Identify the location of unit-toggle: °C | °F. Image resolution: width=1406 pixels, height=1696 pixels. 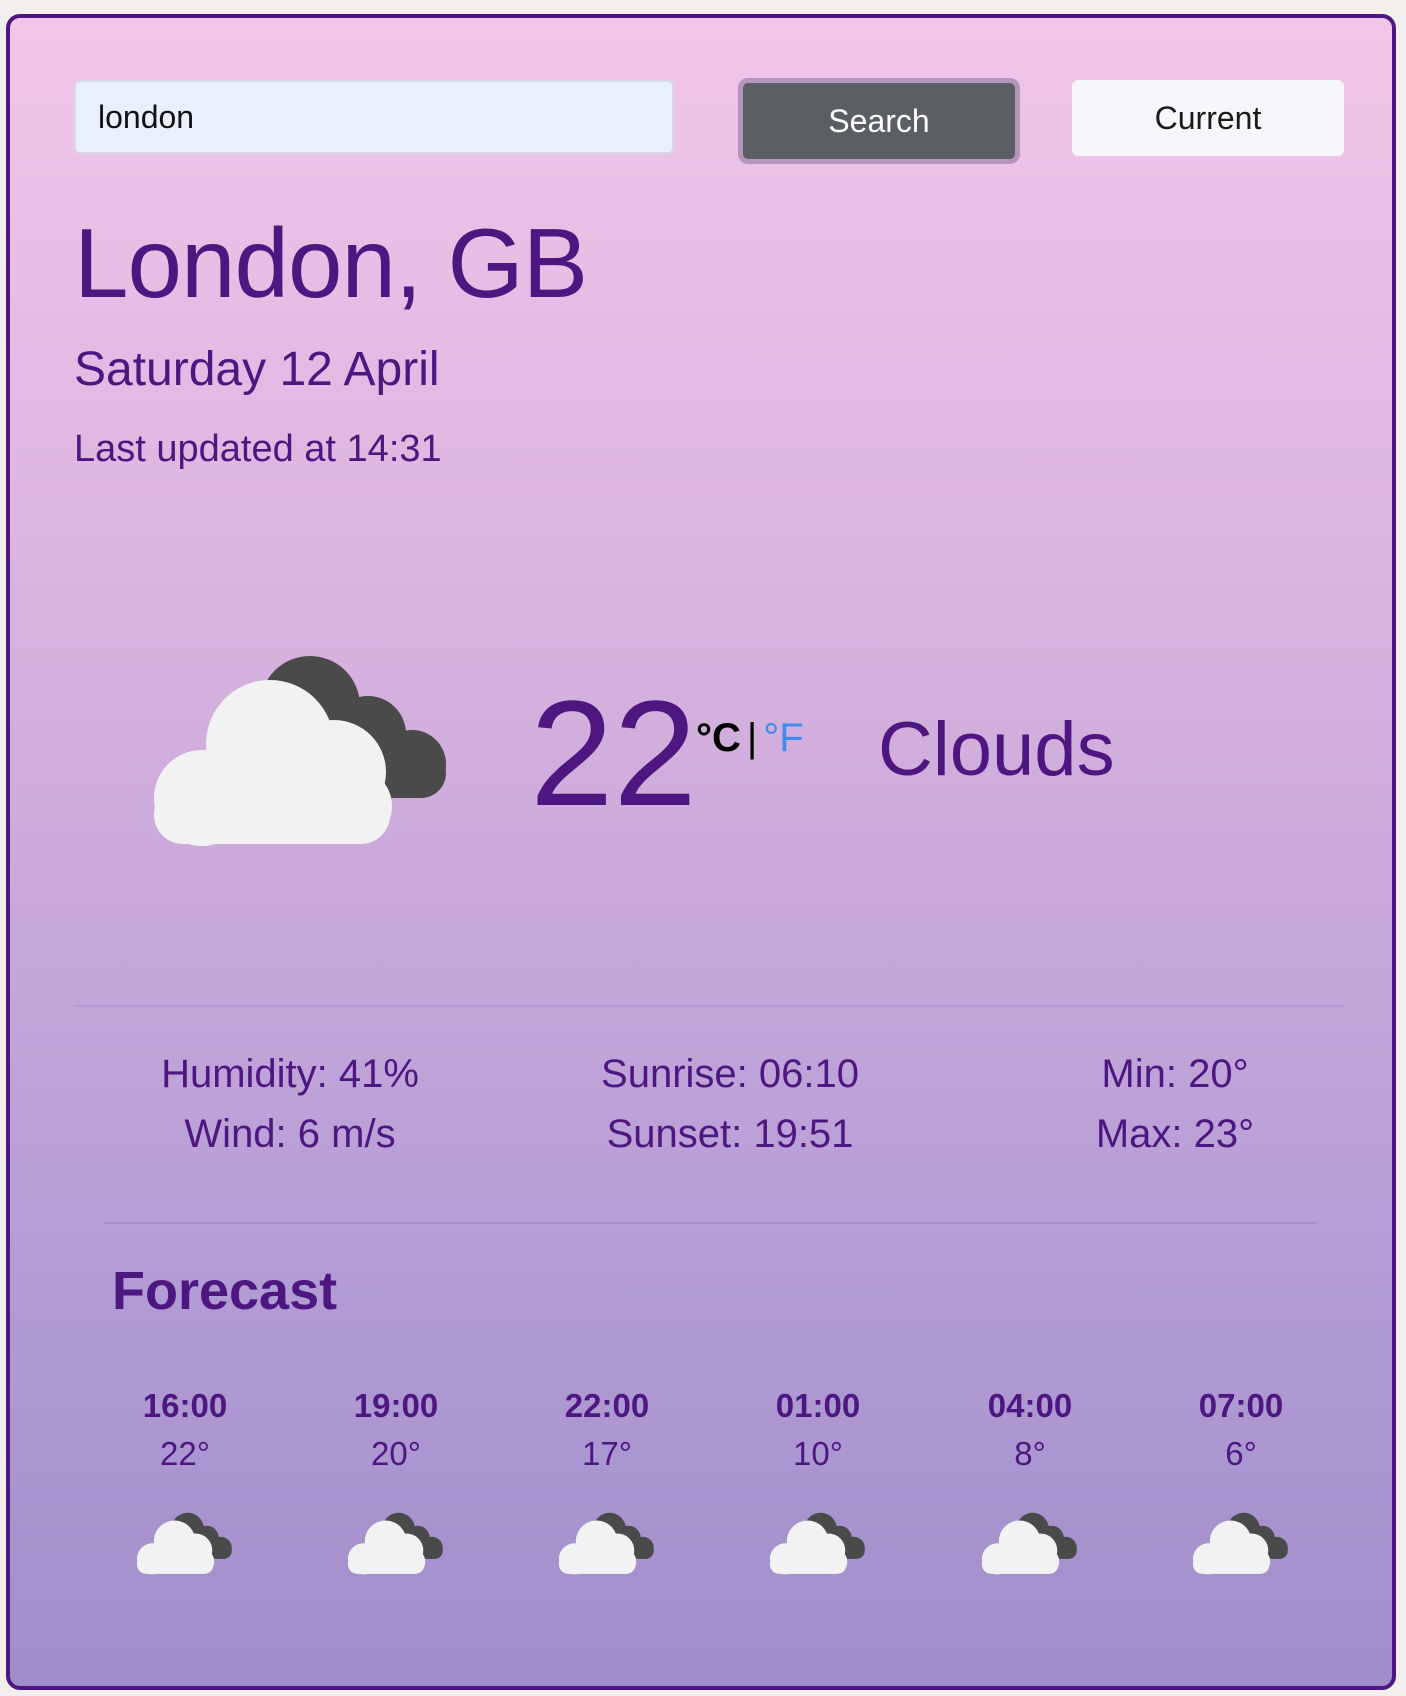
(750, 738).